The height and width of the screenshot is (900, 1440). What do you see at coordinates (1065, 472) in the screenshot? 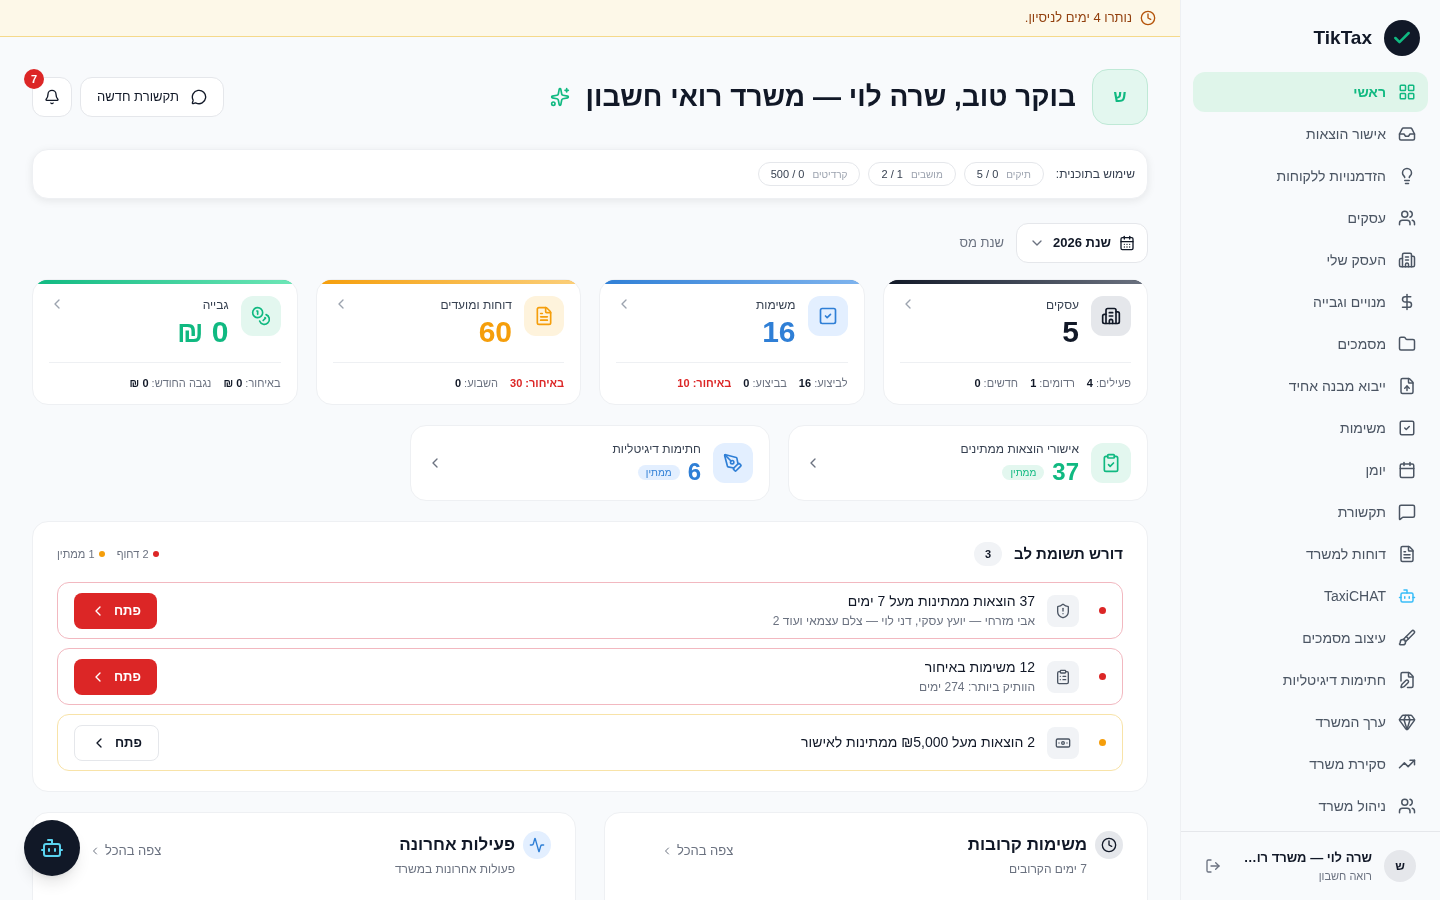
I see `card-value: 37` at bounding box center [1065, 472].